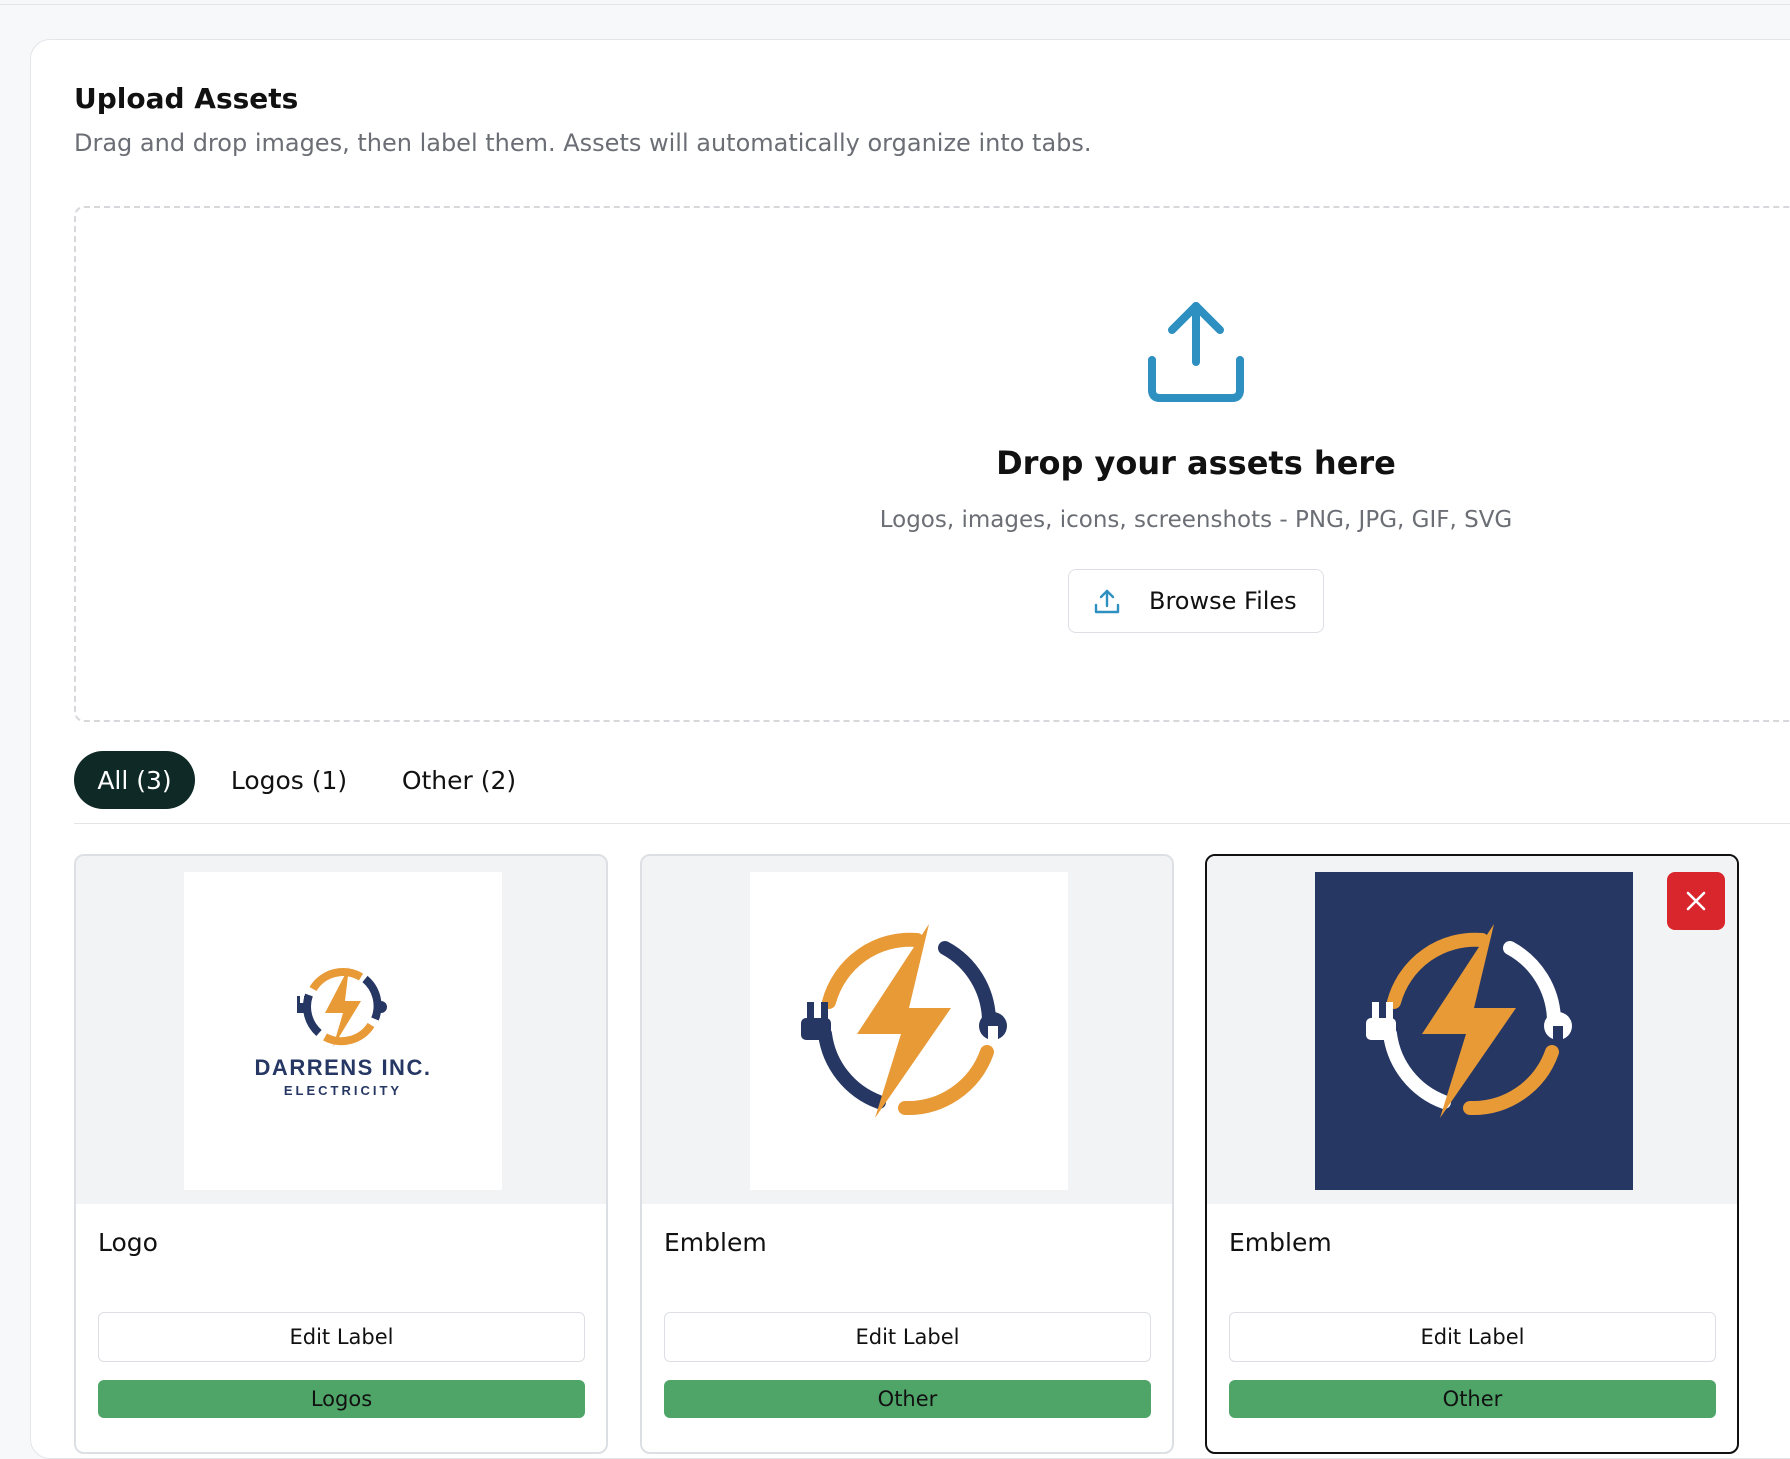  What do you see at coordinates (895, 2) in the screenshot?
I see `top-bar-edge` at bounding box center [895, 2].